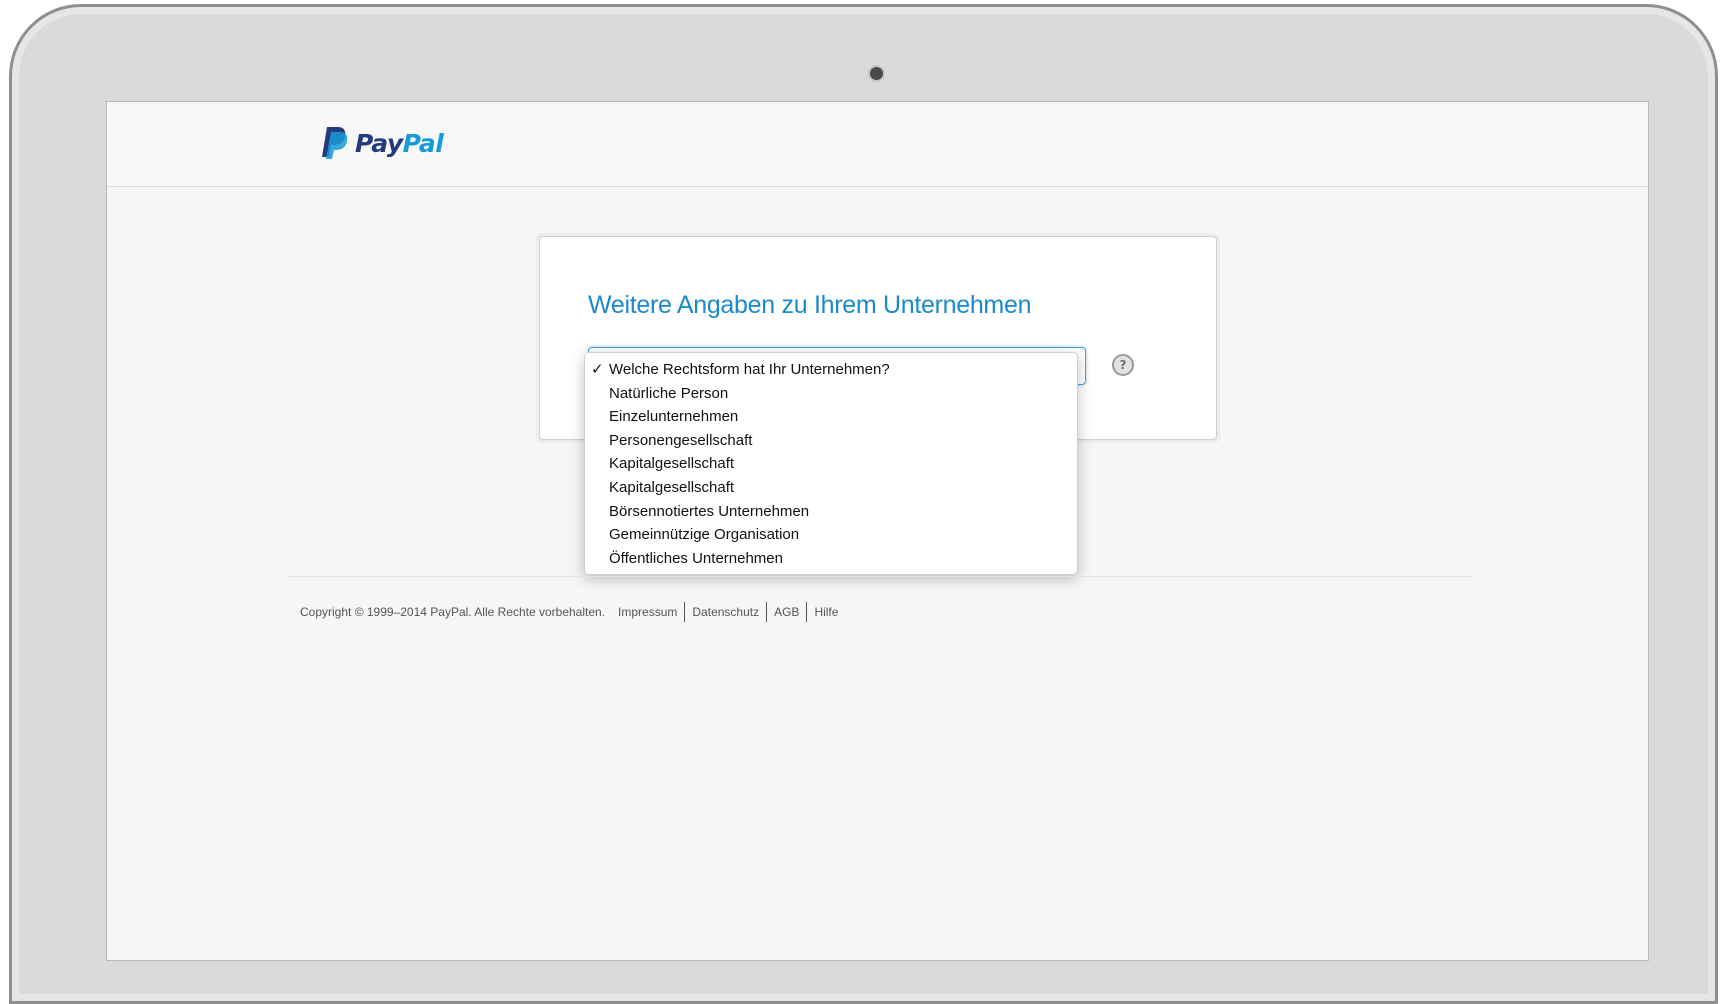  What do you see at coordinates (1123, 365) in the screenshot?
I see `help-icon: ?` at bounding box center [1123, 365].